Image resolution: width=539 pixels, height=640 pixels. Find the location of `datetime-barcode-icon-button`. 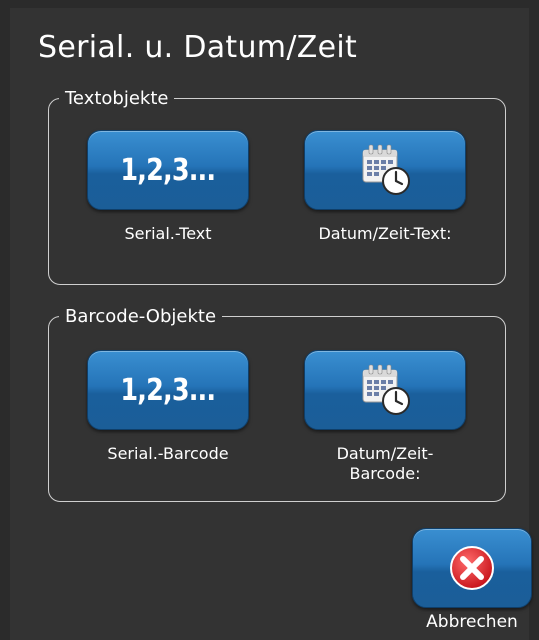

datetime-barcode-icon-button is located at coordinates (385, 390).